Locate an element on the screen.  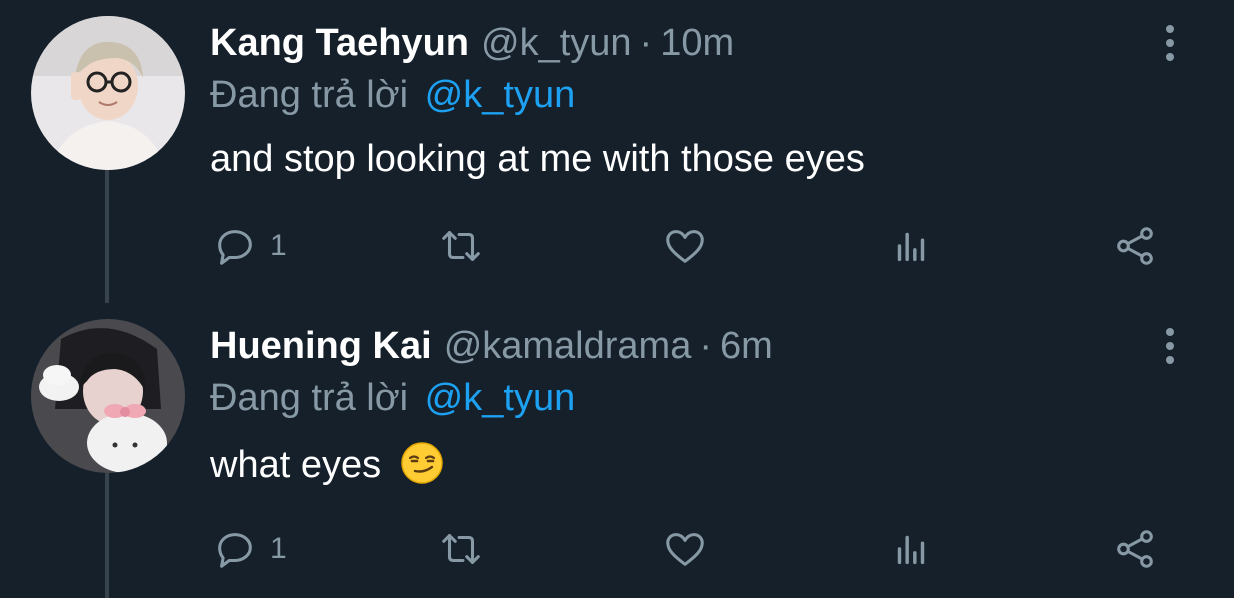
tweet-text-container: what eyes is located at coordinates (327, 464).